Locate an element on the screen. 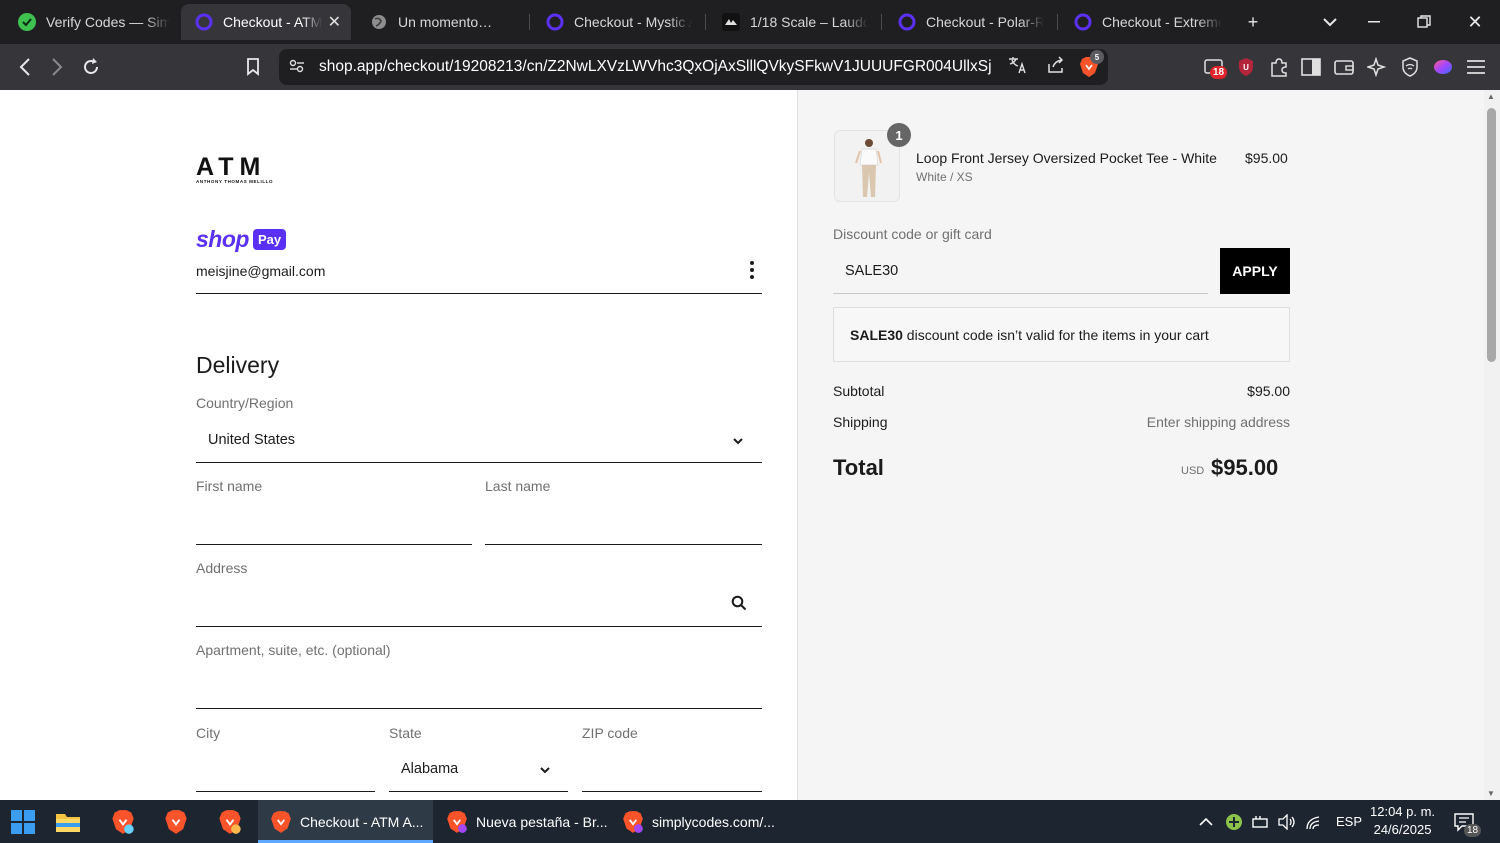 The image size is (1500, 843). scroll-down-icon: ▼ is located at coordinates (1491, 793).